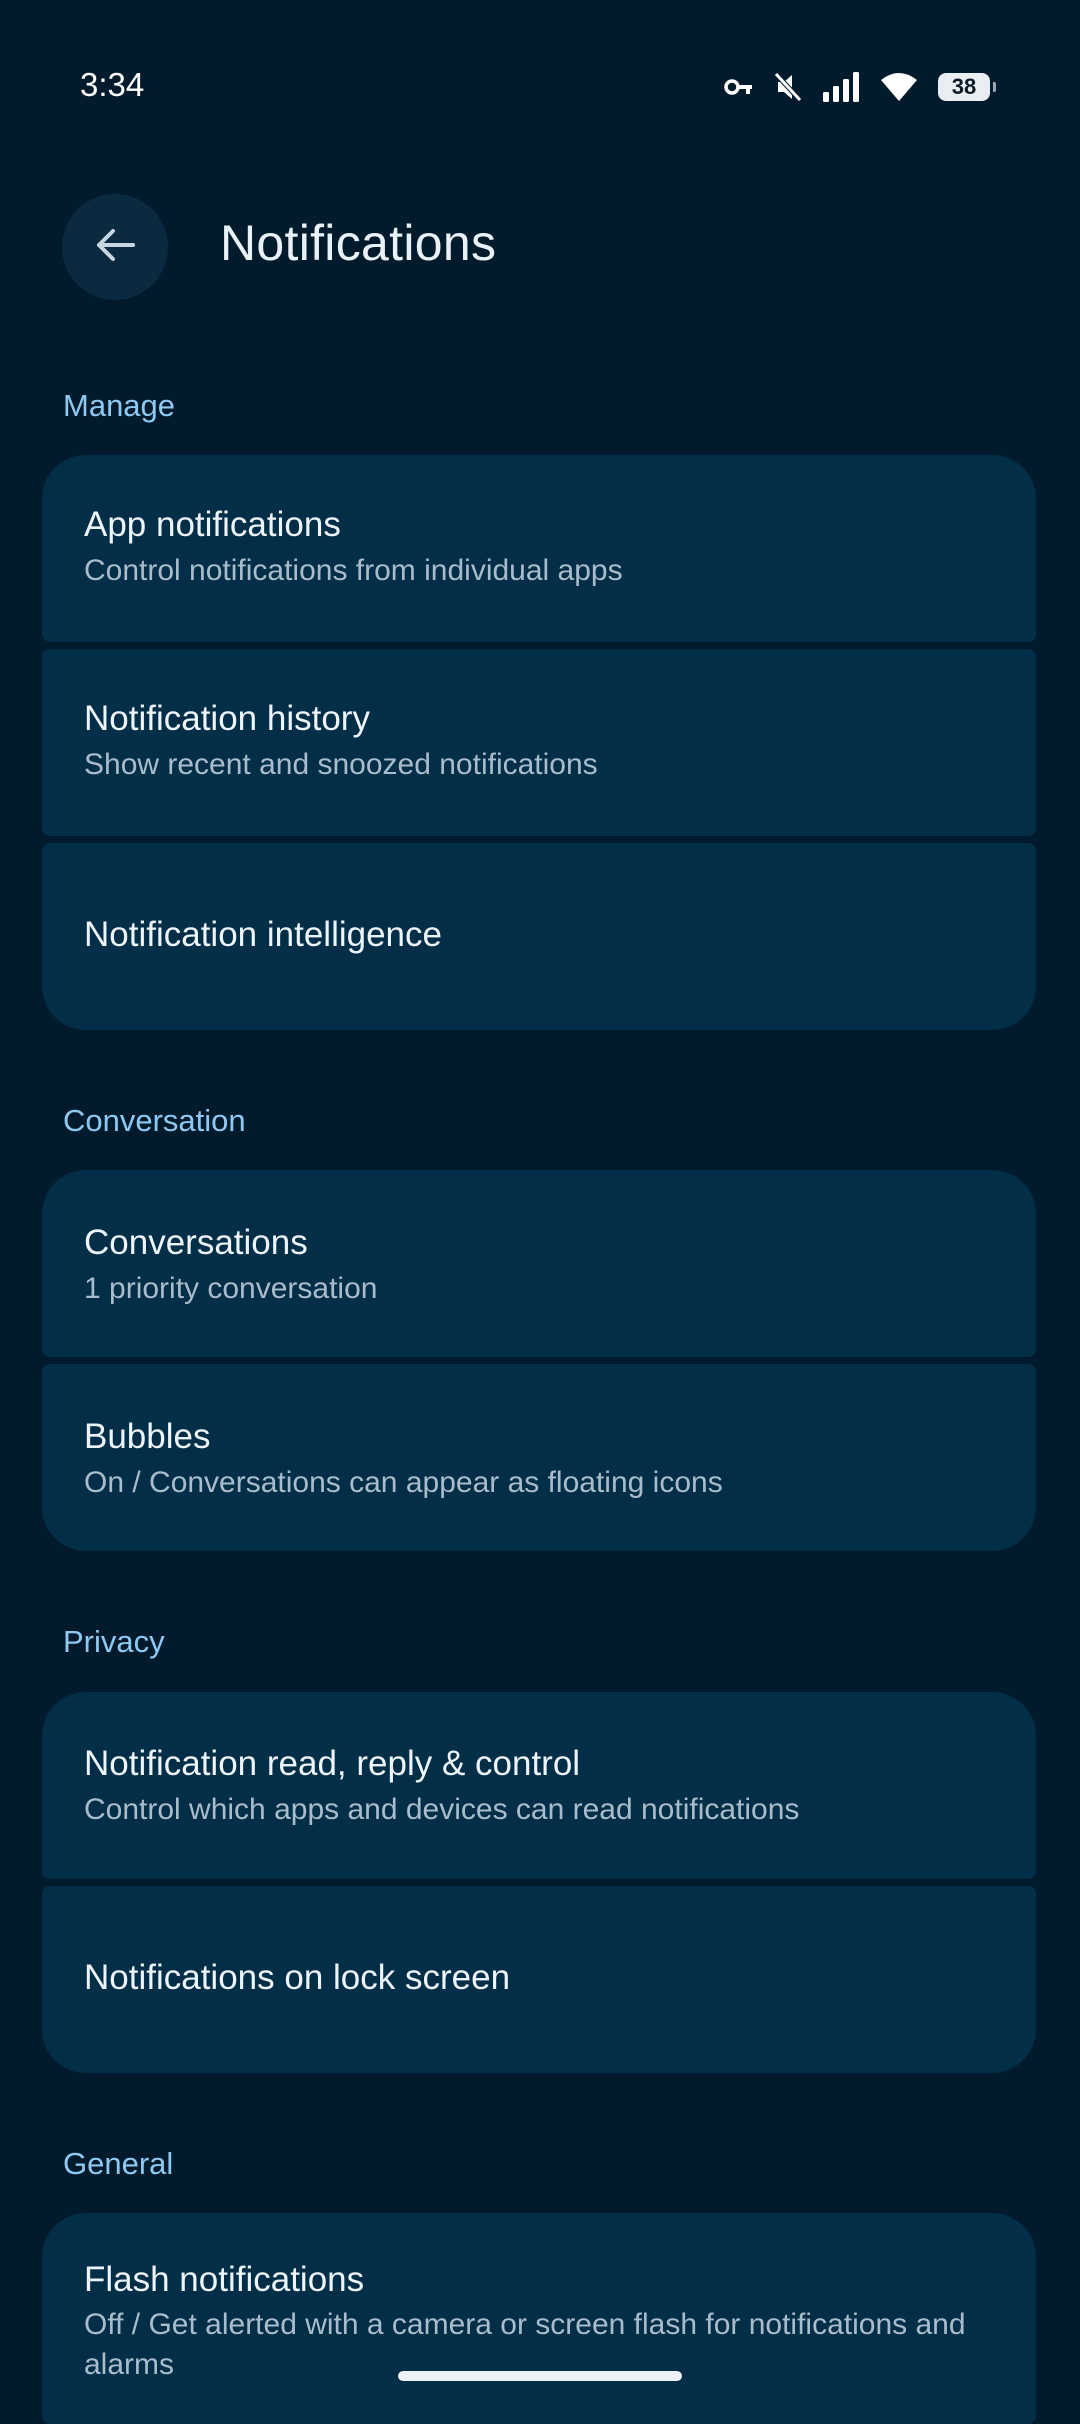 The width and height of the screenshot is (1080, 2424). What do you see at coordinates (841, 87) in the screenshot?
I see `signal-icon` at bounding box center [841, 87].